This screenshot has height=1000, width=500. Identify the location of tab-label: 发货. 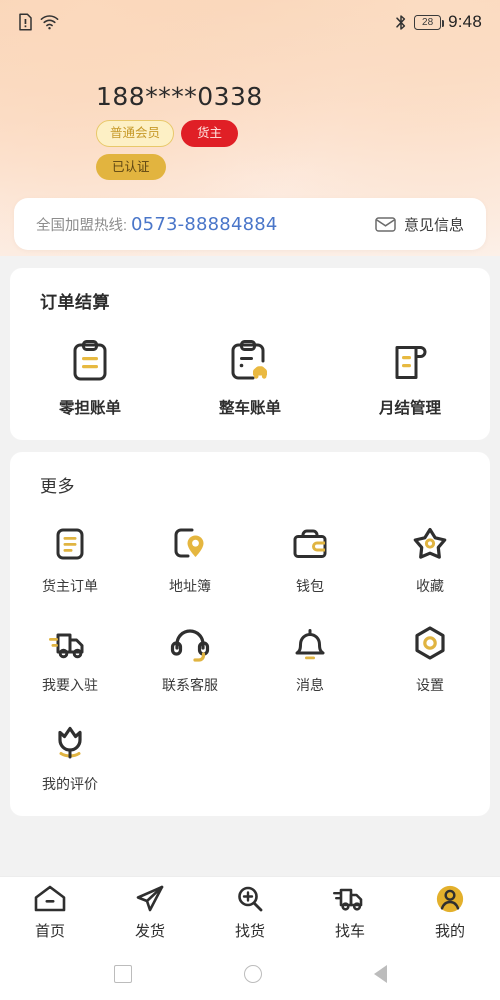
(149, 931).